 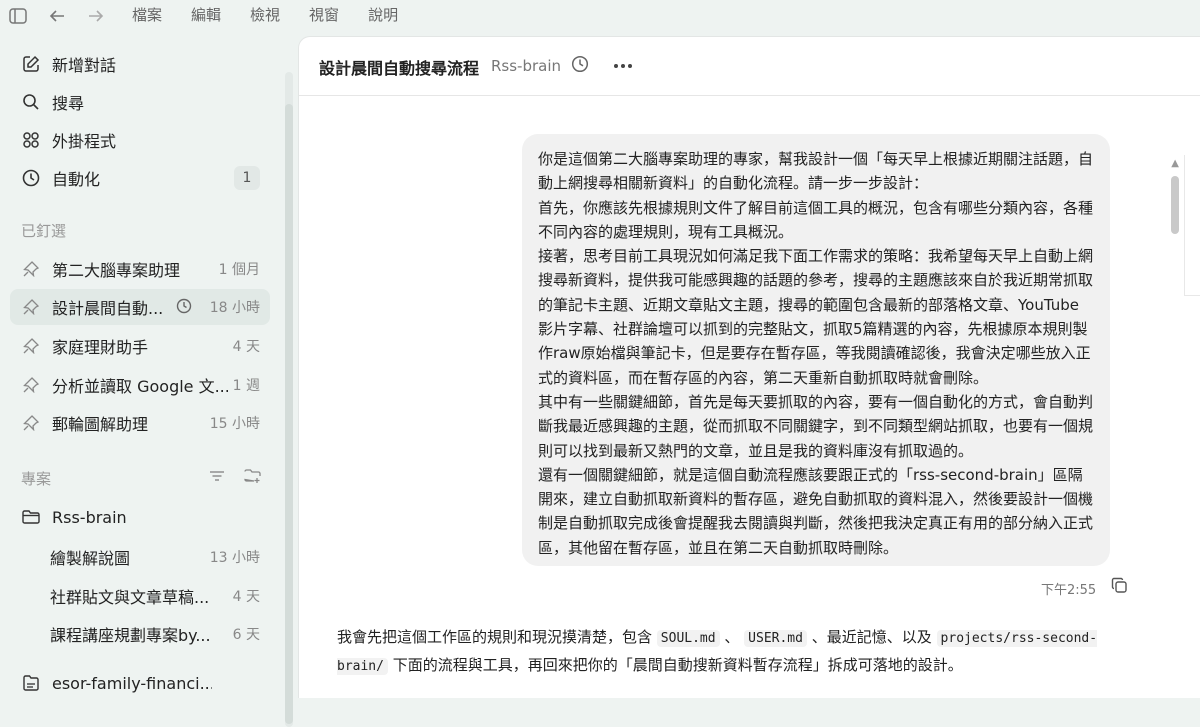 What do you see at coordinates (383, 14) in the screenshot?
I see `menu-help: 說明` at bounding box center [383, 14].